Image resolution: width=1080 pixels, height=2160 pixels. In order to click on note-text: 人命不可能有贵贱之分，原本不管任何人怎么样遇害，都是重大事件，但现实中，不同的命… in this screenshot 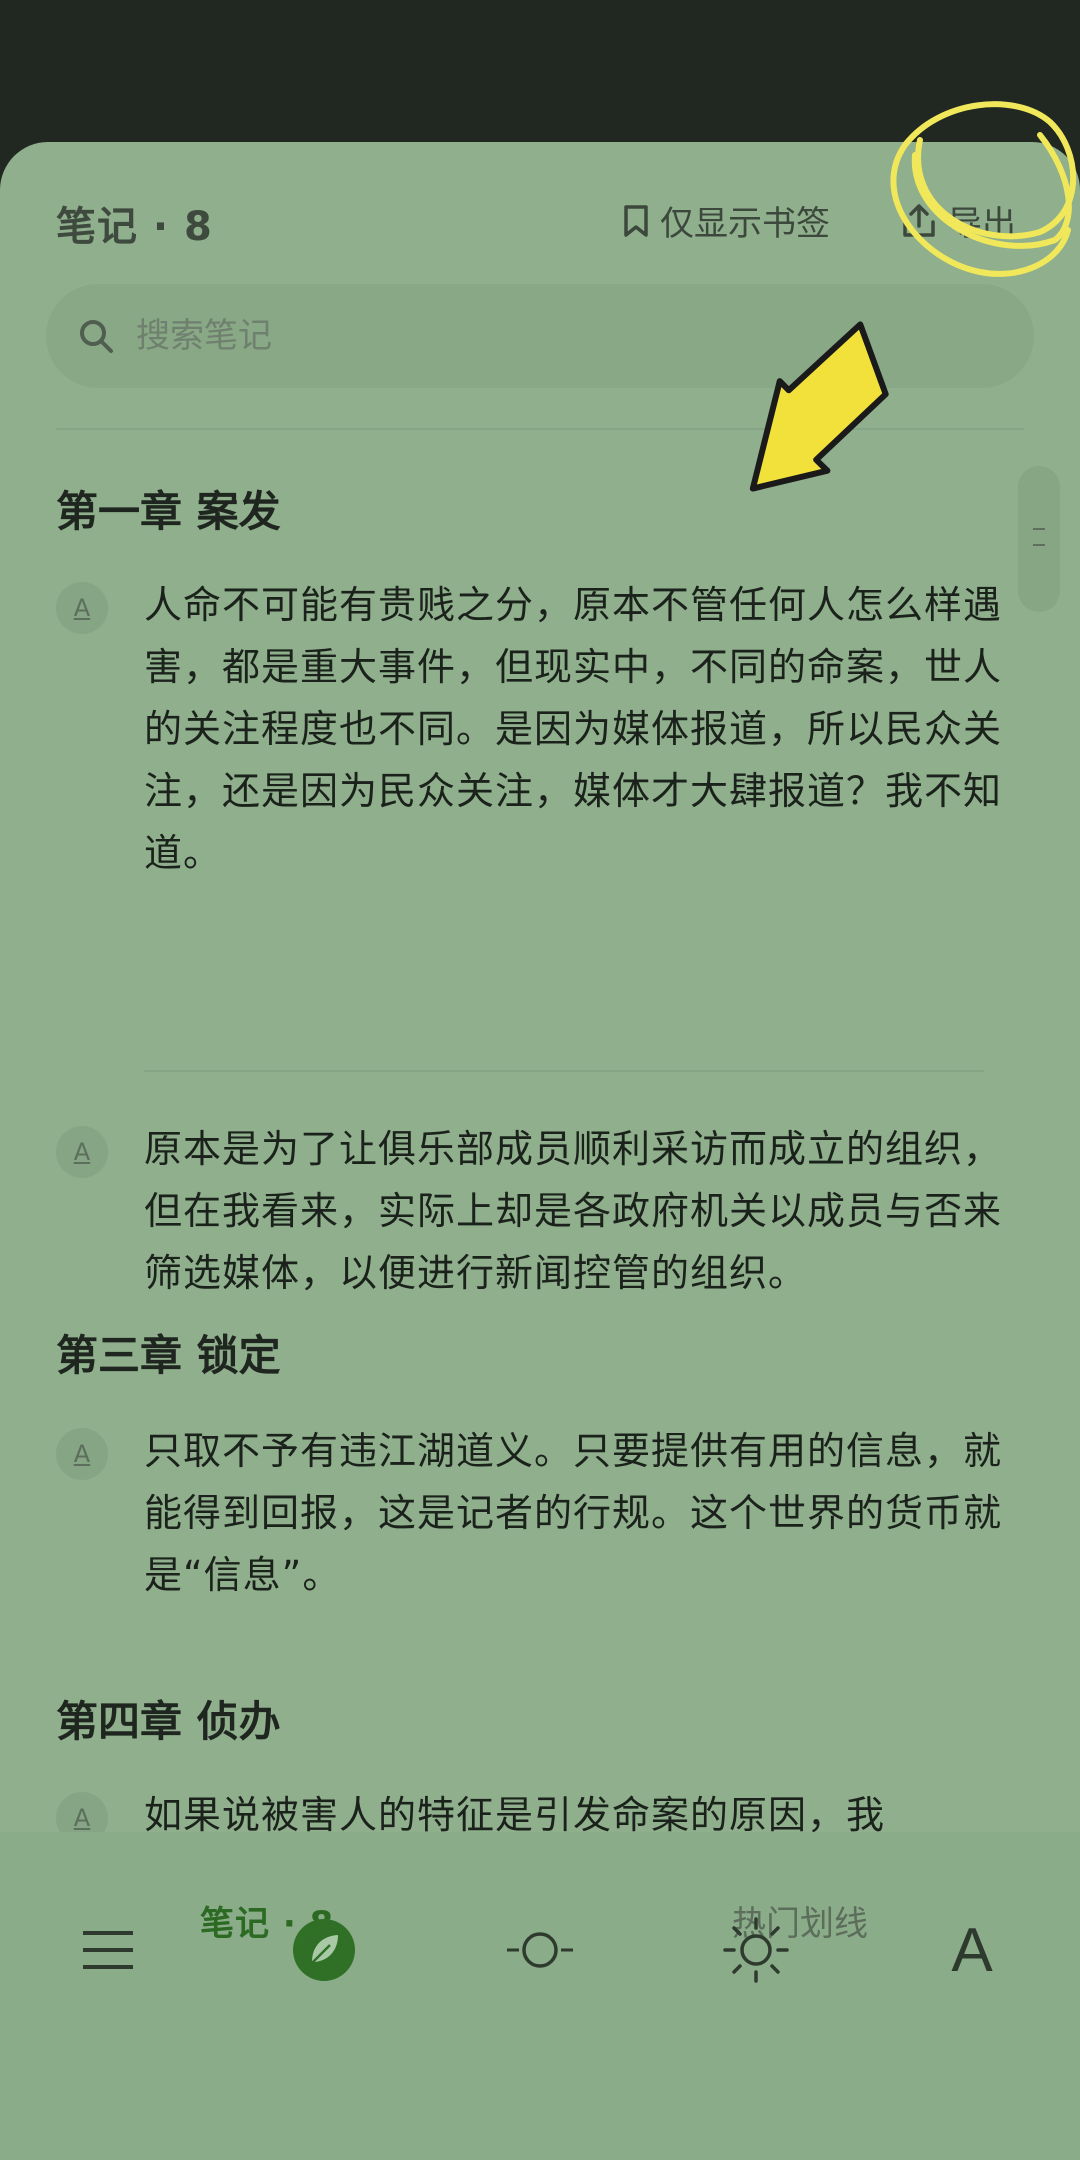, I will do `click(573, 729)`.